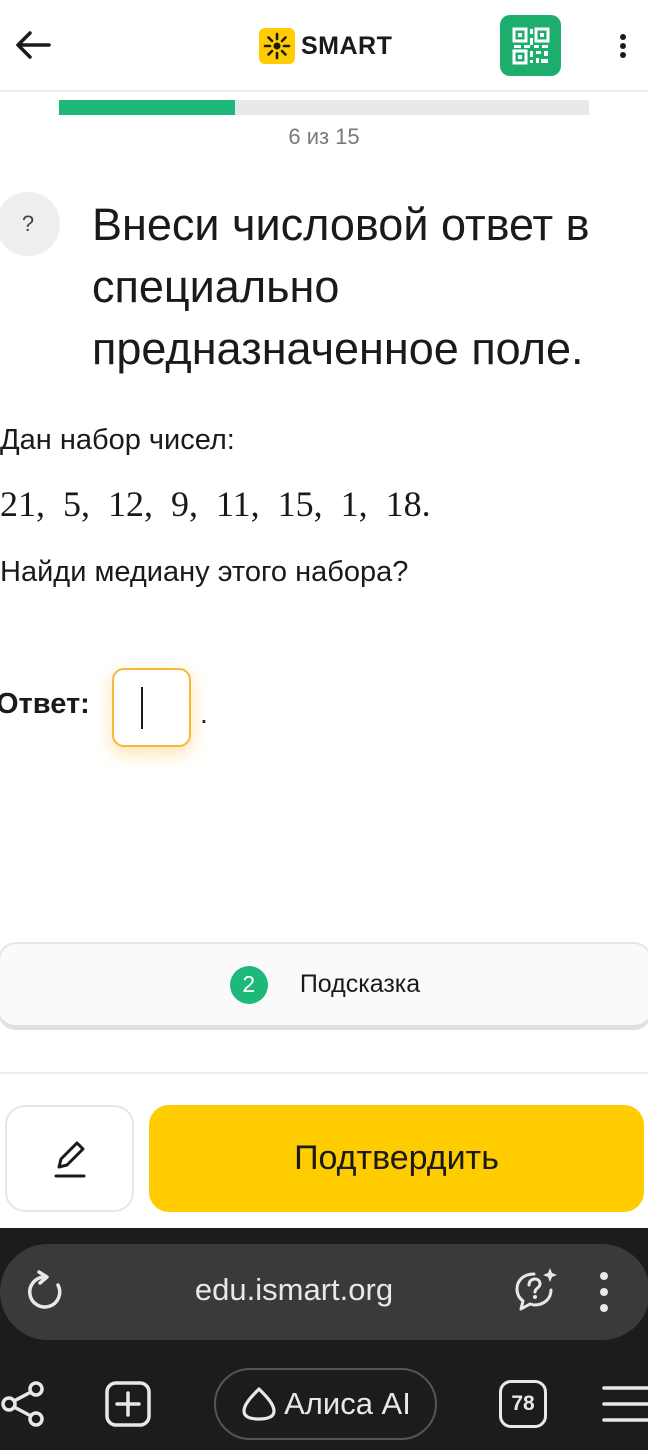 The height and width of the screenshot is (1450, 648). I want to click on text-caret, so click(142, 707).